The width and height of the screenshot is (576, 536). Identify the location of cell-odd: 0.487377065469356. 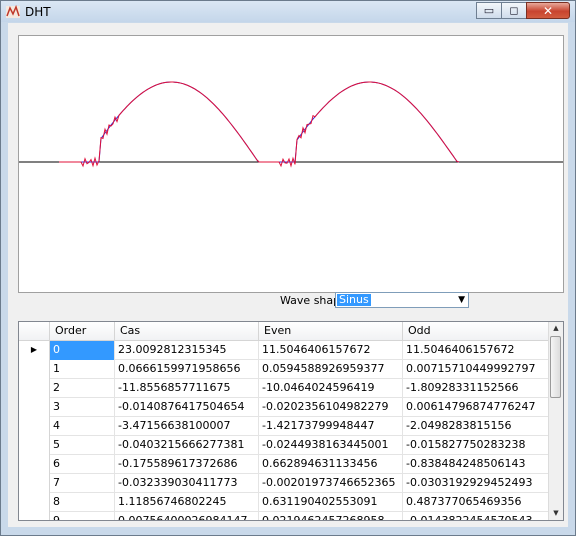
(476, 502).